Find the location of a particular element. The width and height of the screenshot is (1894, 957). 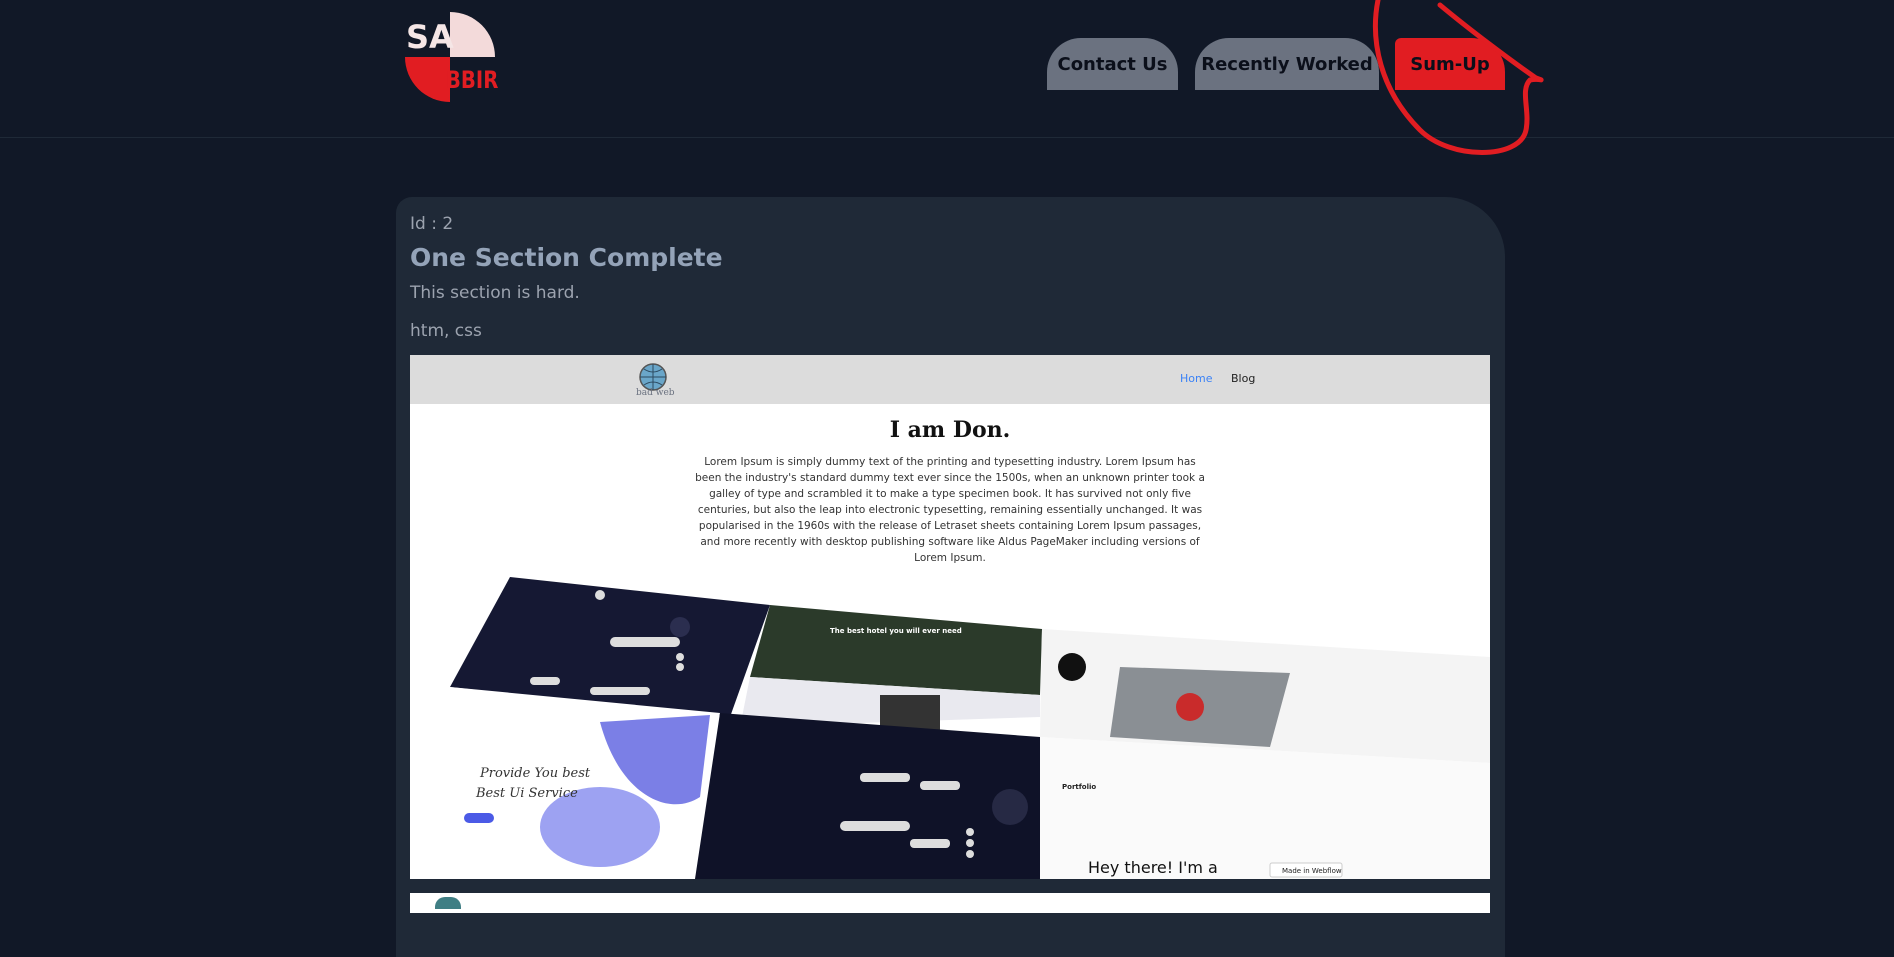

mockup-portfolio-text: Hey there! I'm a is located at coordinates (1153, 867).